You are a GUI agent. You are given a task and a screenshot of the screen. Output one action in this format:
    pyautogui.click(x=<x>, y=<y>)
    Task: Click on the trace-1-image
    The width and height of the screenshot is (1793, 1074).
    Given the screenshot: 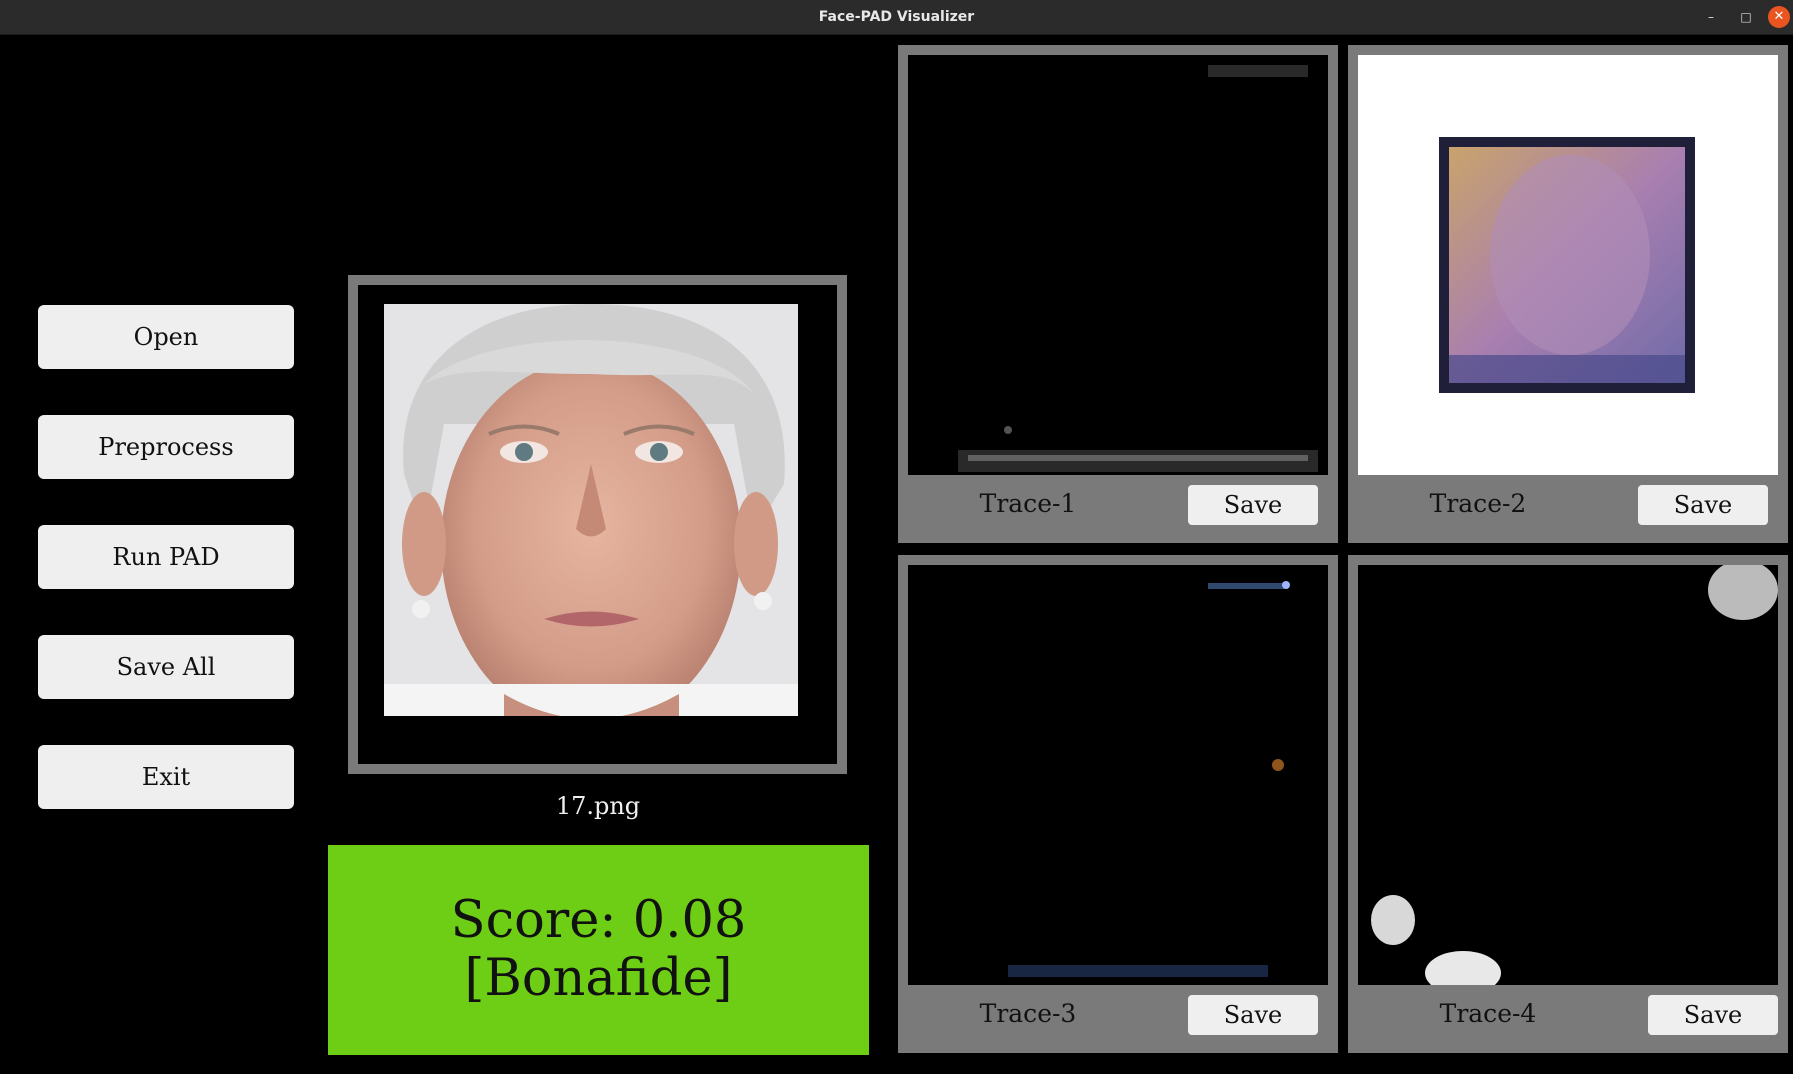 What is the action you would take?
    pyautogui.click(x=1118, y=265)
    